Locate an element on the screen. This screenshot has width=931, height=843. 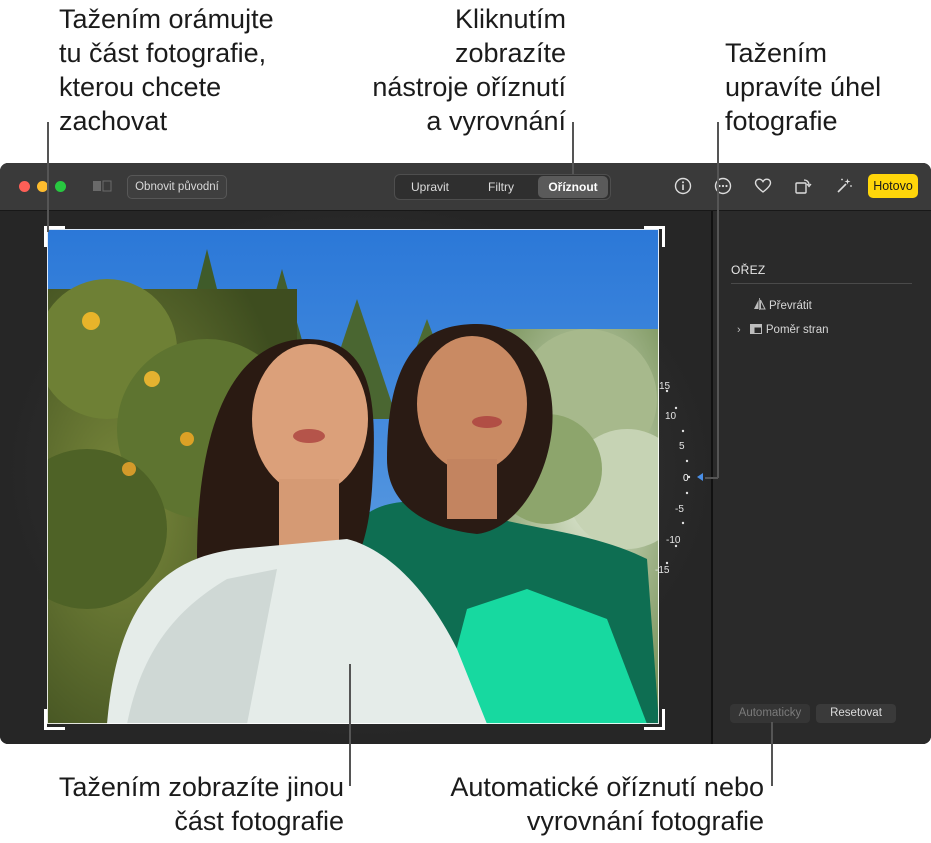
toolbar: Obnovit původní Upravit Filtry Oříznout is located at coordinates (465, 187).